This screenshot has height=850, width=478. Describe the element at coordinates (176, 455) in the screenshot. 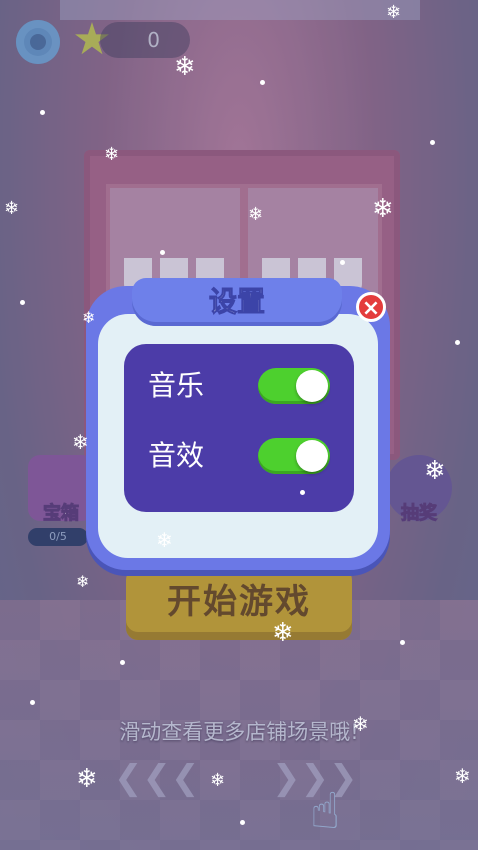

I see `sound-label: 音效` at that location.